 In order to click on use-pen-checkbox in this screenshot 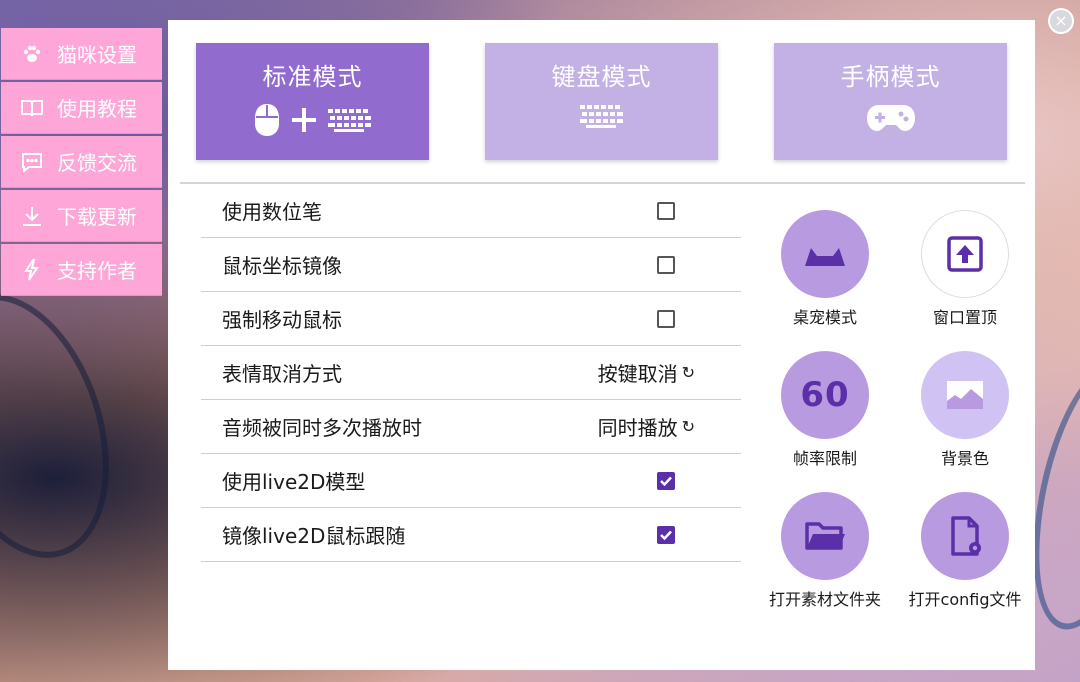, I will do `click(666, 210)`.